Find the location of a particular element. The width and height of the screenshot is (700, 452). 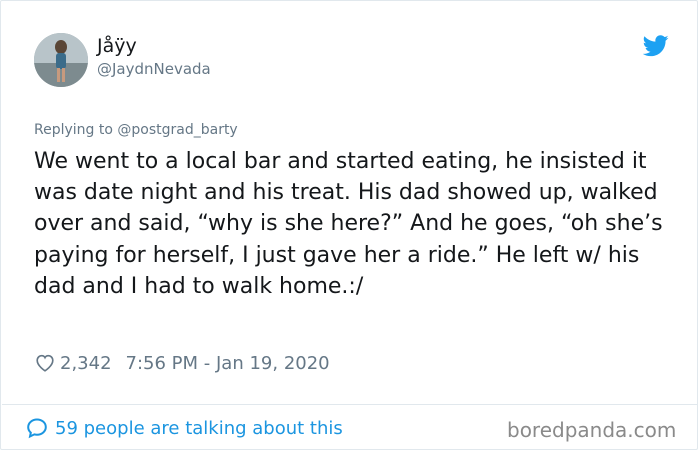

tweet-timestamp: 7:56 PM - Jan 19, 2020 is located at coordinates (228, 363).